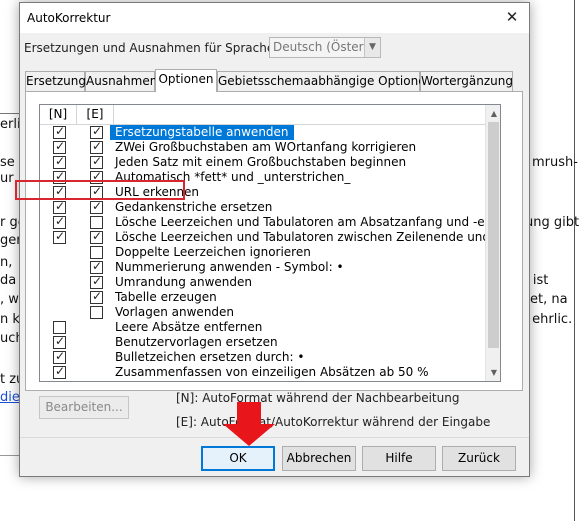 The height and width of the screenshot is (521, 581). I want to click on option-row: ✓ Tabelle erzeugen, so click(262, 297).